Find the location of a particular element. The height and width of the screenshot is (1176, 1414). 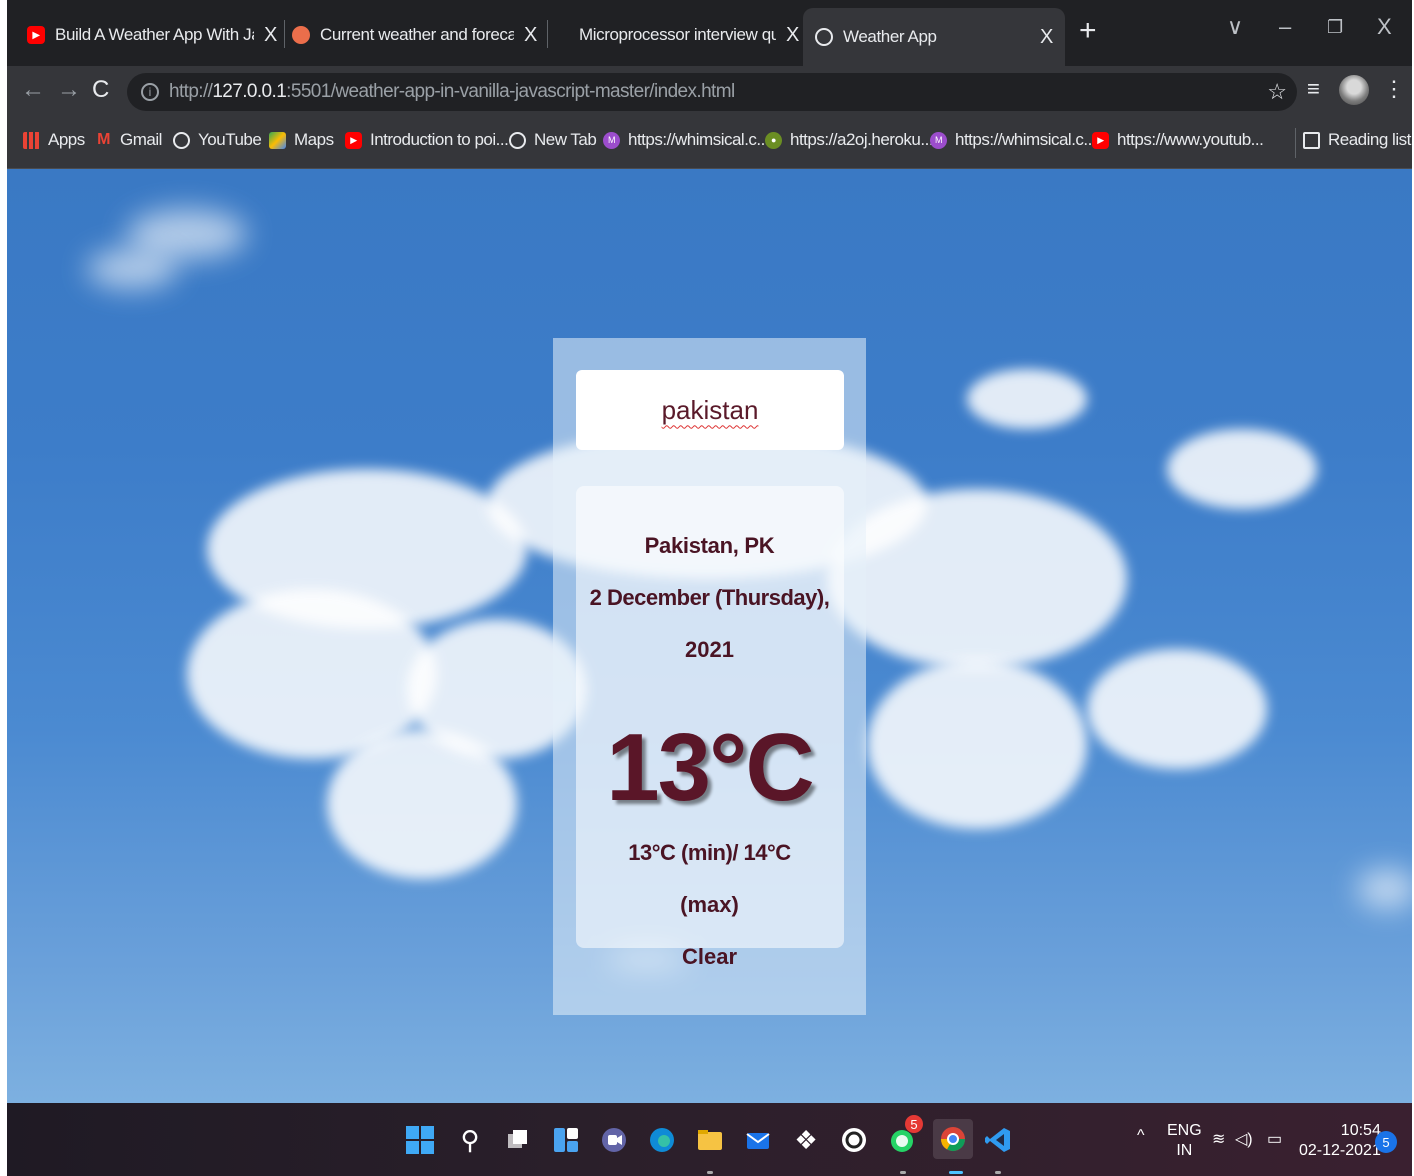

forward-arrow-icon: → is located at coordinates (69, 90).